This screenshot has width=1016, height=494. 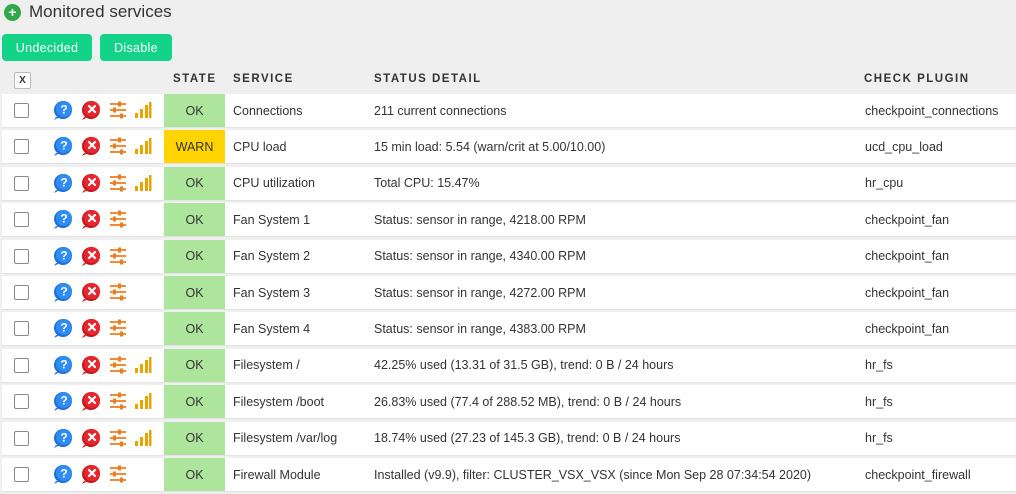 What do you see at coordinates (263, 79) in the screenshot?
I see `column-header-service: SERVICE` at bounding box center [263, 79].